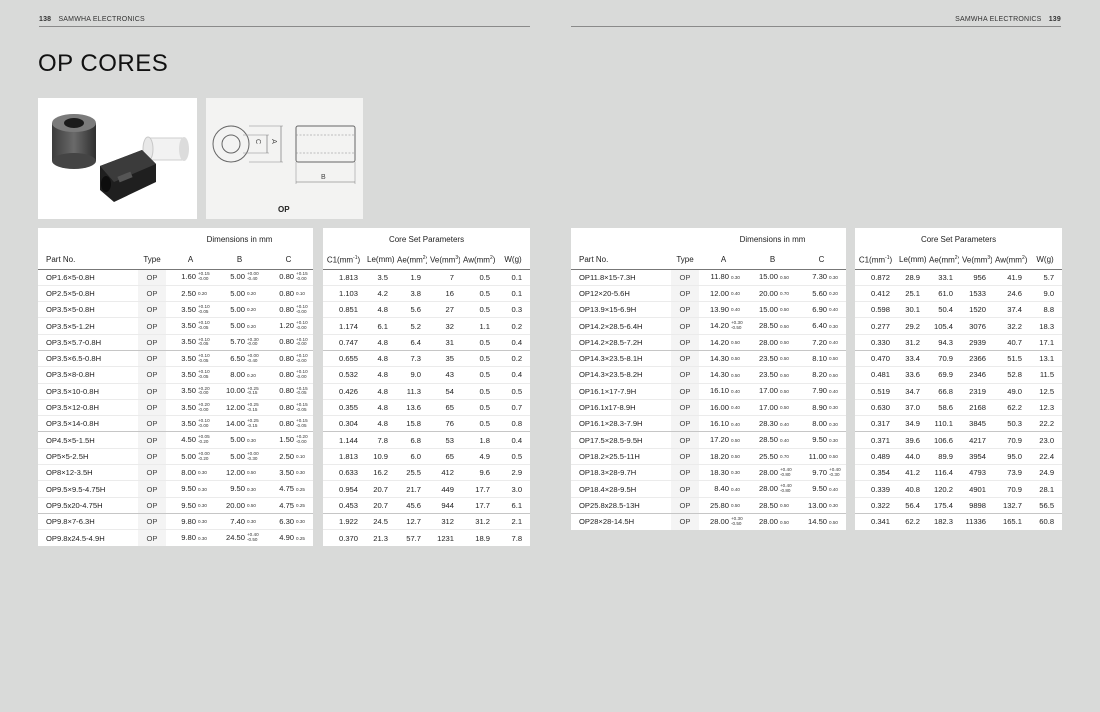  I want to click on dim-b-cell: 10.00 +0.25 -0.15, so click(239, 391).